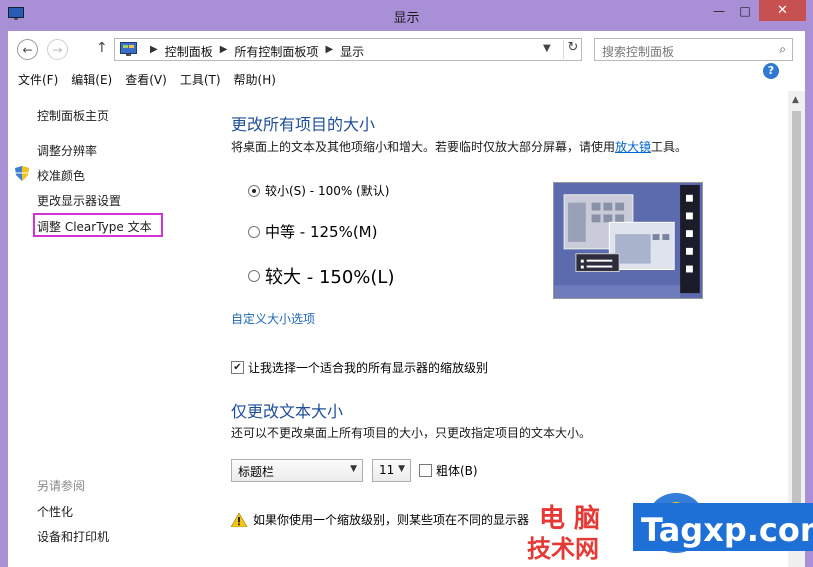  Describe the element at coordinates (38, 79) in the screenshot. I see `menu-file: 文件(F)` at that location.